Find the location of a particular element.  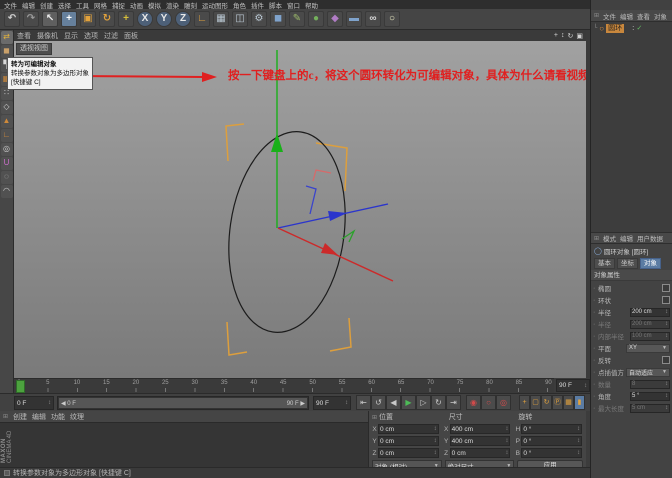

enabled-check-icon: ✓ is located at coordinates (639, 28).